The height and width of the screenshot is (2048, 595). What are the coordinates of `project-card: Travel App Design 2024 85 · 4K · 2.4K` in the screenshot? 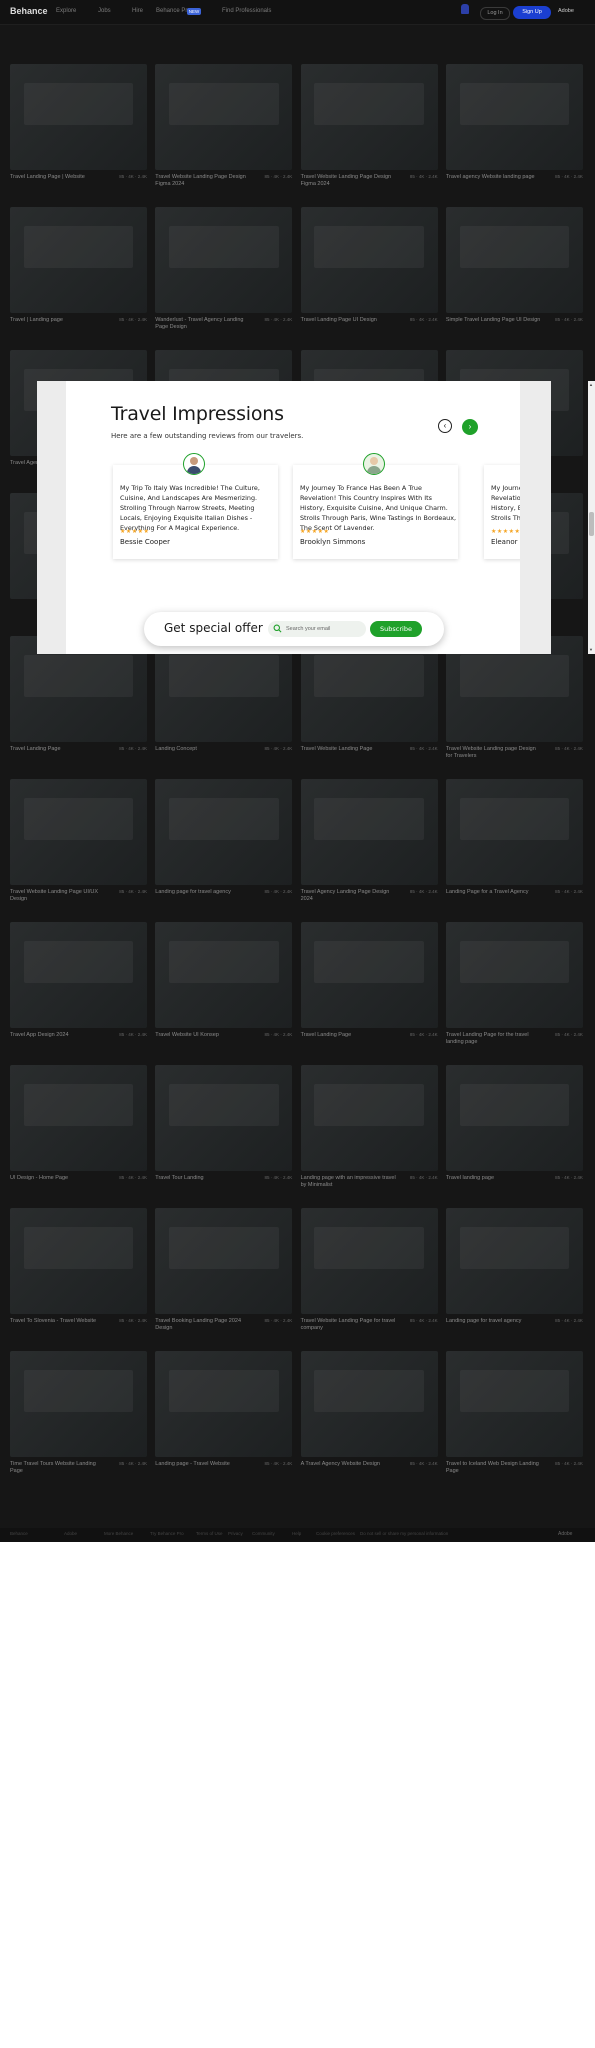 It's located at (78, 993).